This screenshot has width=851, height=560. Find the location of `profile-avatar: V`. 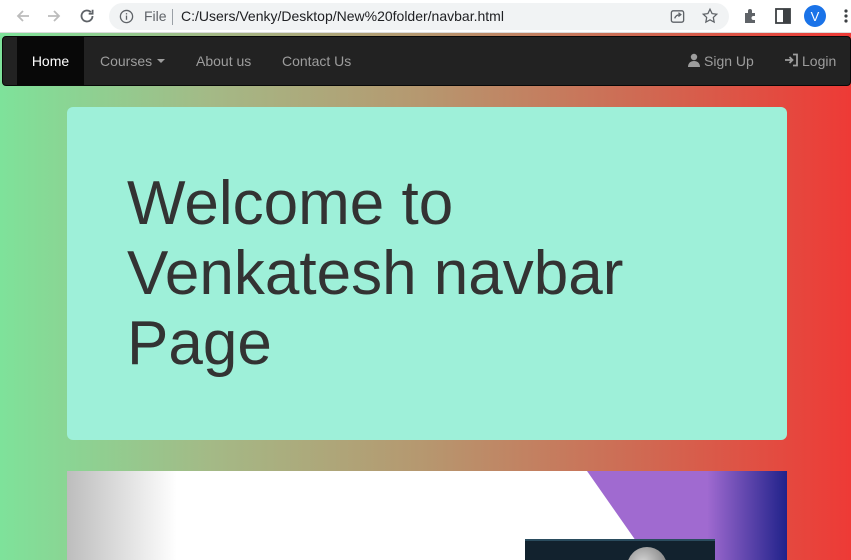

profile-avatar: V is located at coordinates (815, 16).